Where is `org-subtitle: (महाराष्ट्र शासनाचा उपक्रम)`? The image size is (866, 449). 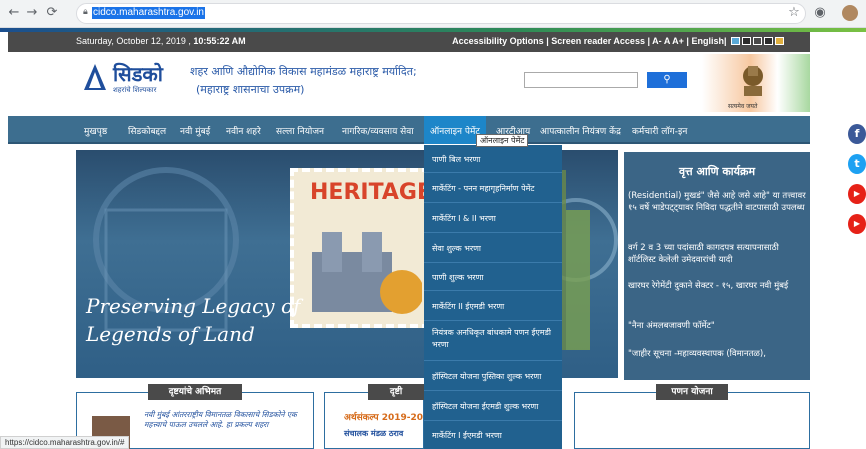 org-subtitle: (महाराष्ट्र शासनाचा उपक्रम) is located at coordinates (250, 89).